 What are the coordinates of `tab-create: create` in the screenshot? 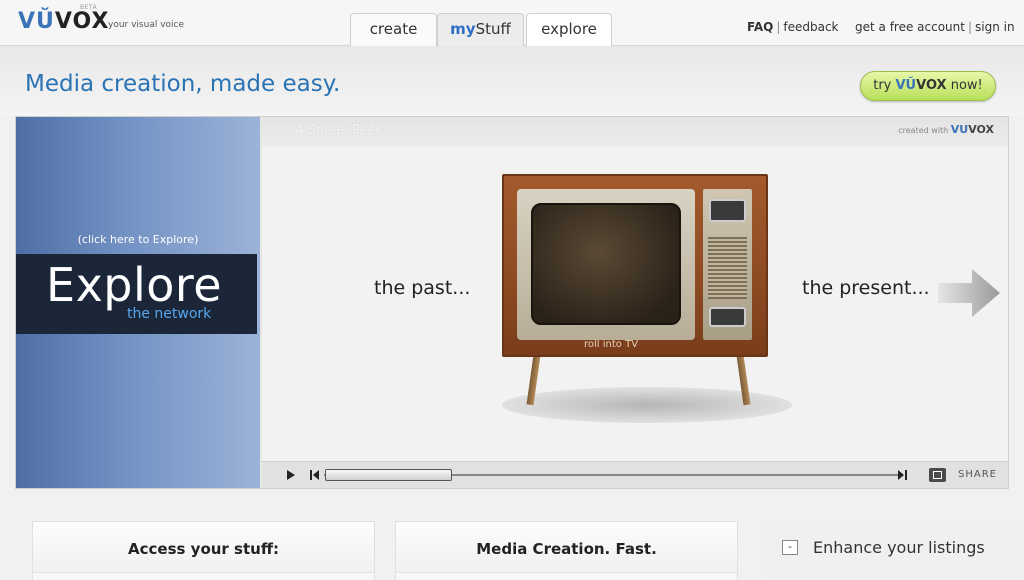 It's located at (393, 30).